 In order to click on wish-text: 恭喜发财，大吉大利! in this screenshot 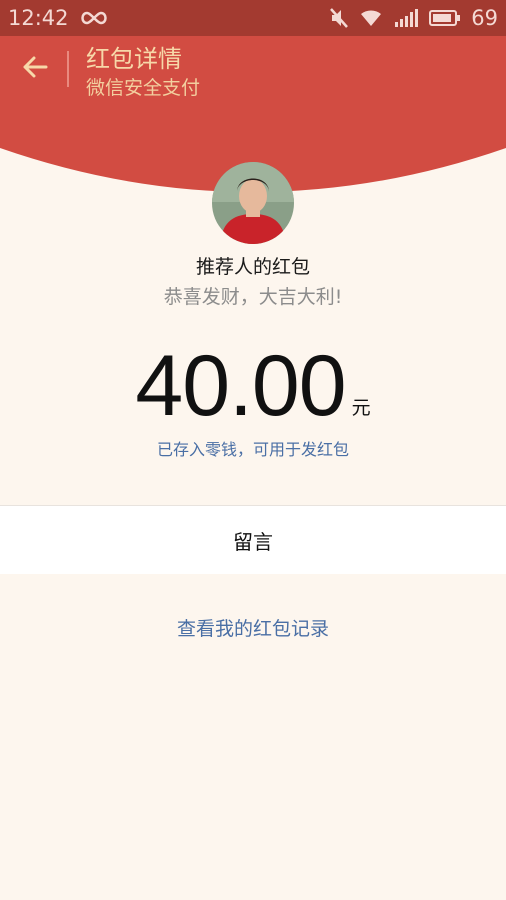, I will do `click(253, 297)`.